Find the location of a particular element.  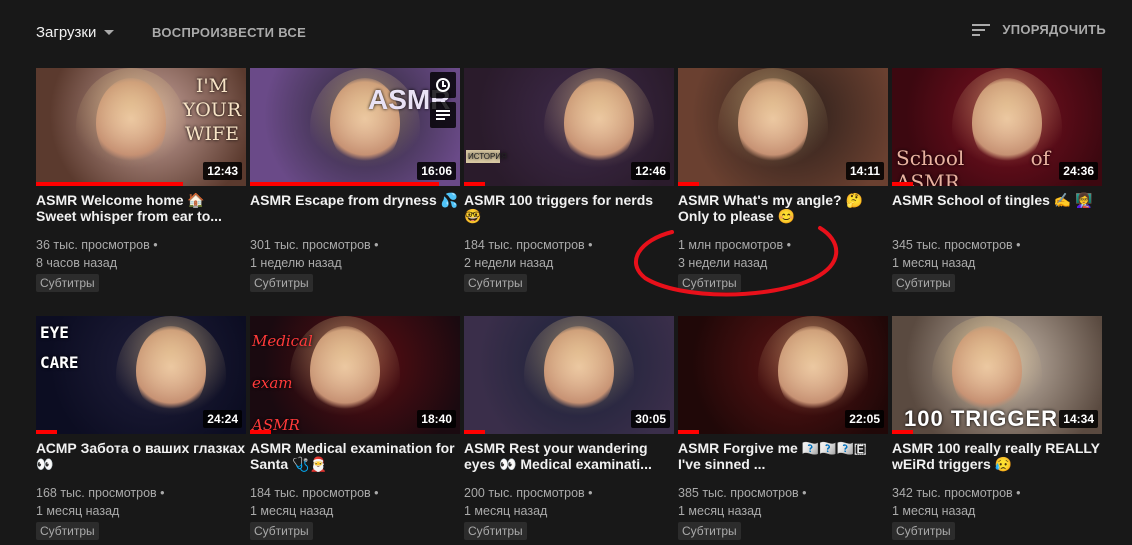

video-duration: 12:46 is located at coordinates (650, 171).